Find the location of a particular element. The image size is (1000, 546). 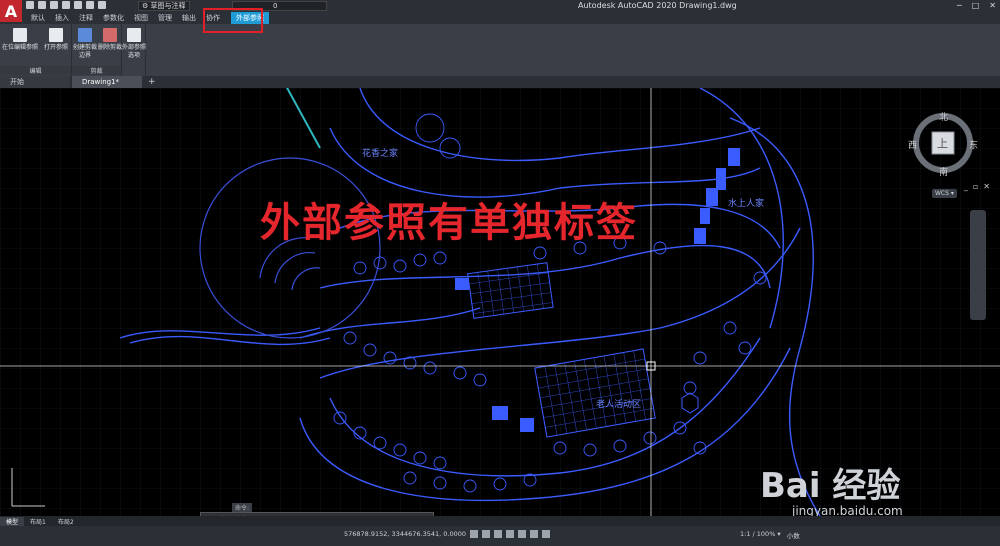

edit-panel-title: 编辑 is located at coordinates (35, 70).